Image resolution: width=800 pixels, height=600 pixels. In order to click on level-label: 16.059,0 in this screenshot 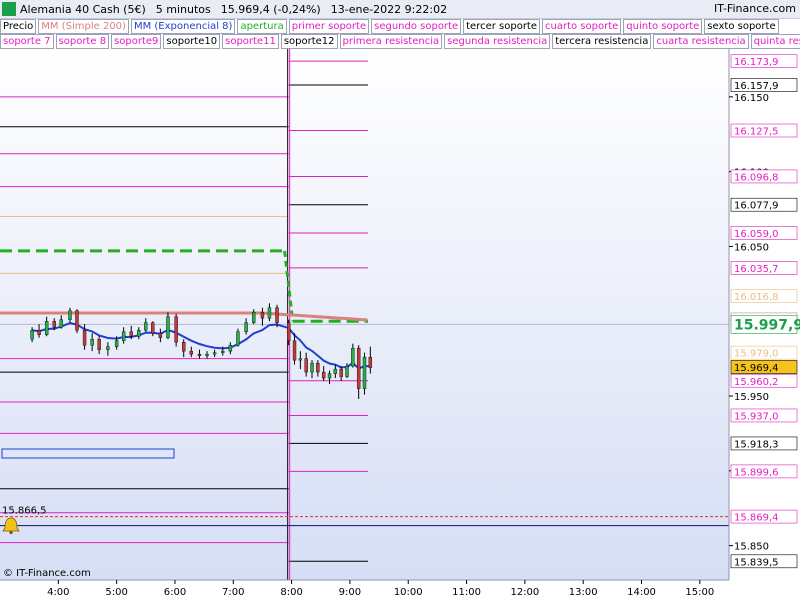, I will do `click(756, 234)`.